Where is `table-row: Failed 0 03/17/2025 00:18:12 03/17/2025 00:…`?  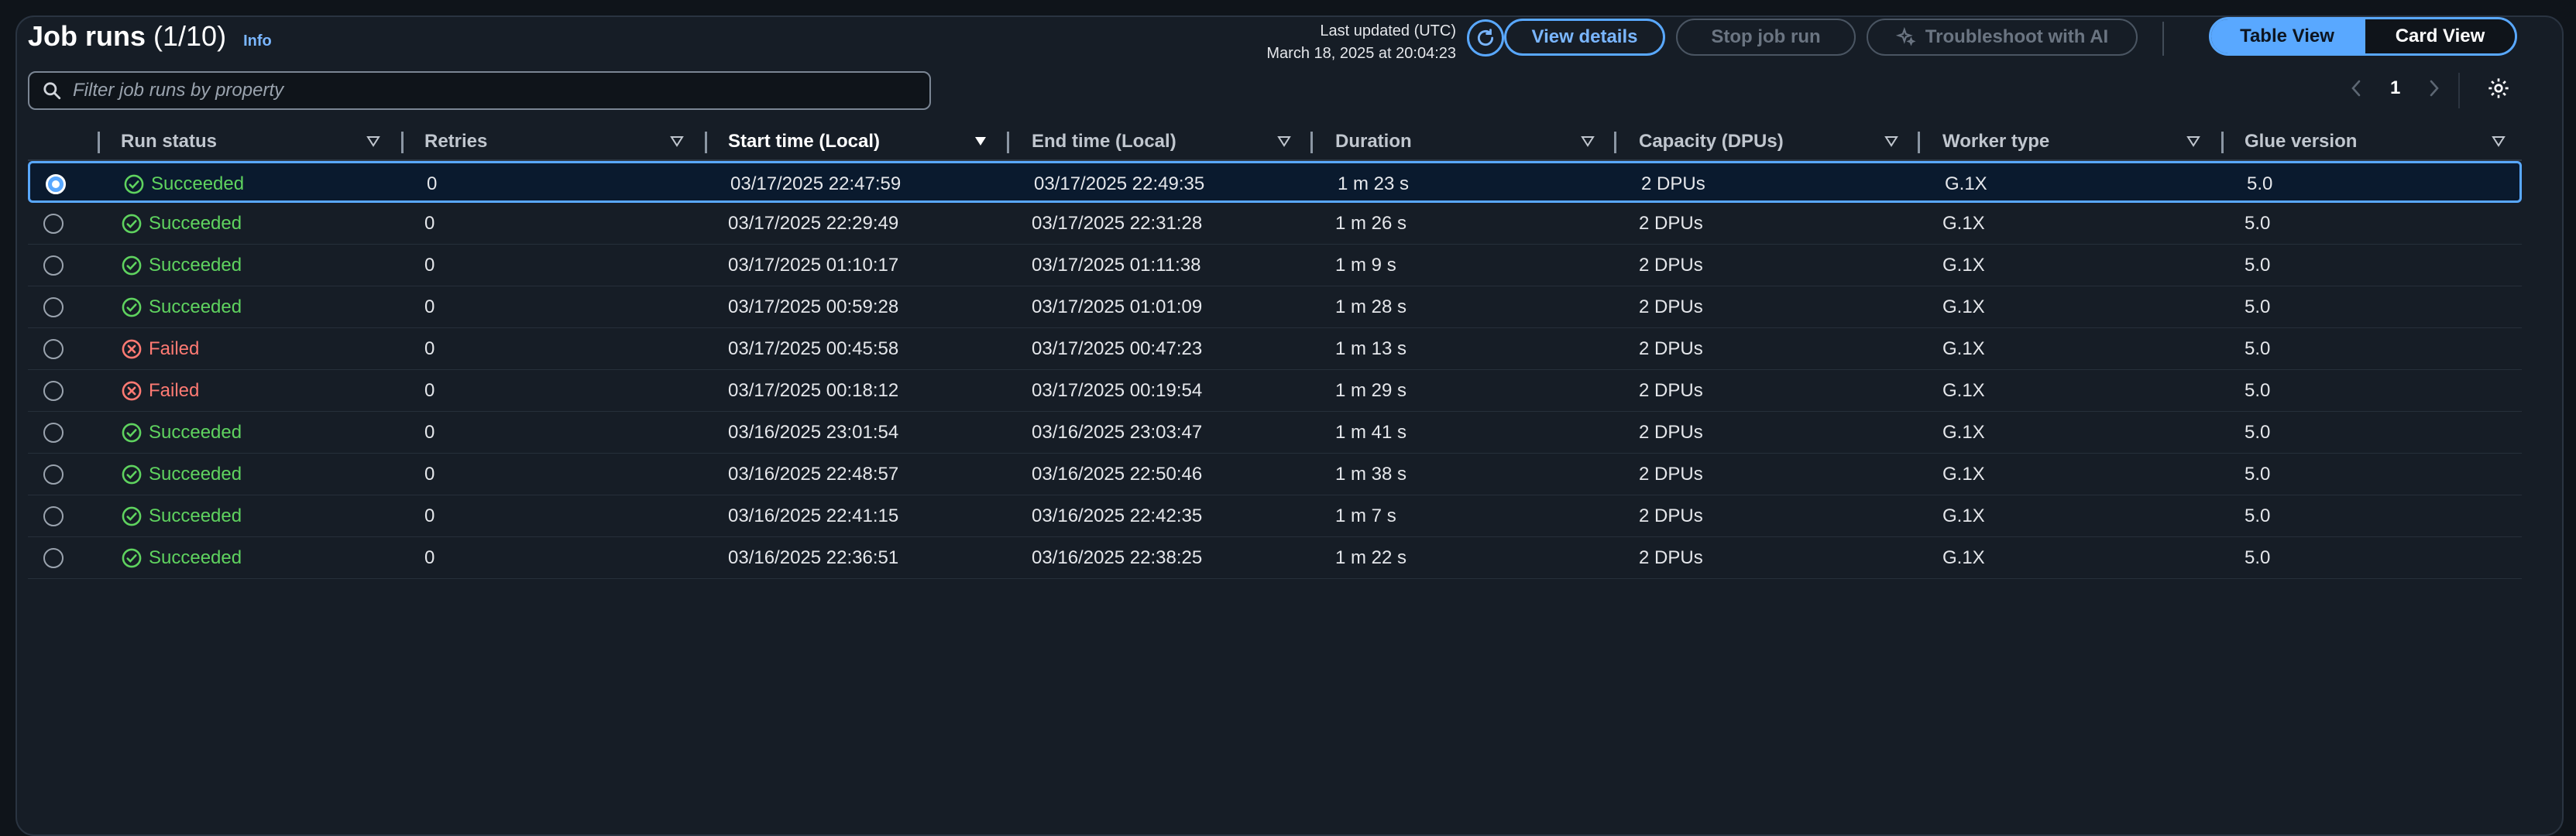 table-row: Failed 0 03/17/2025 00:18:12 03/17/2025 00:… is located at coordinates (1275, 391).